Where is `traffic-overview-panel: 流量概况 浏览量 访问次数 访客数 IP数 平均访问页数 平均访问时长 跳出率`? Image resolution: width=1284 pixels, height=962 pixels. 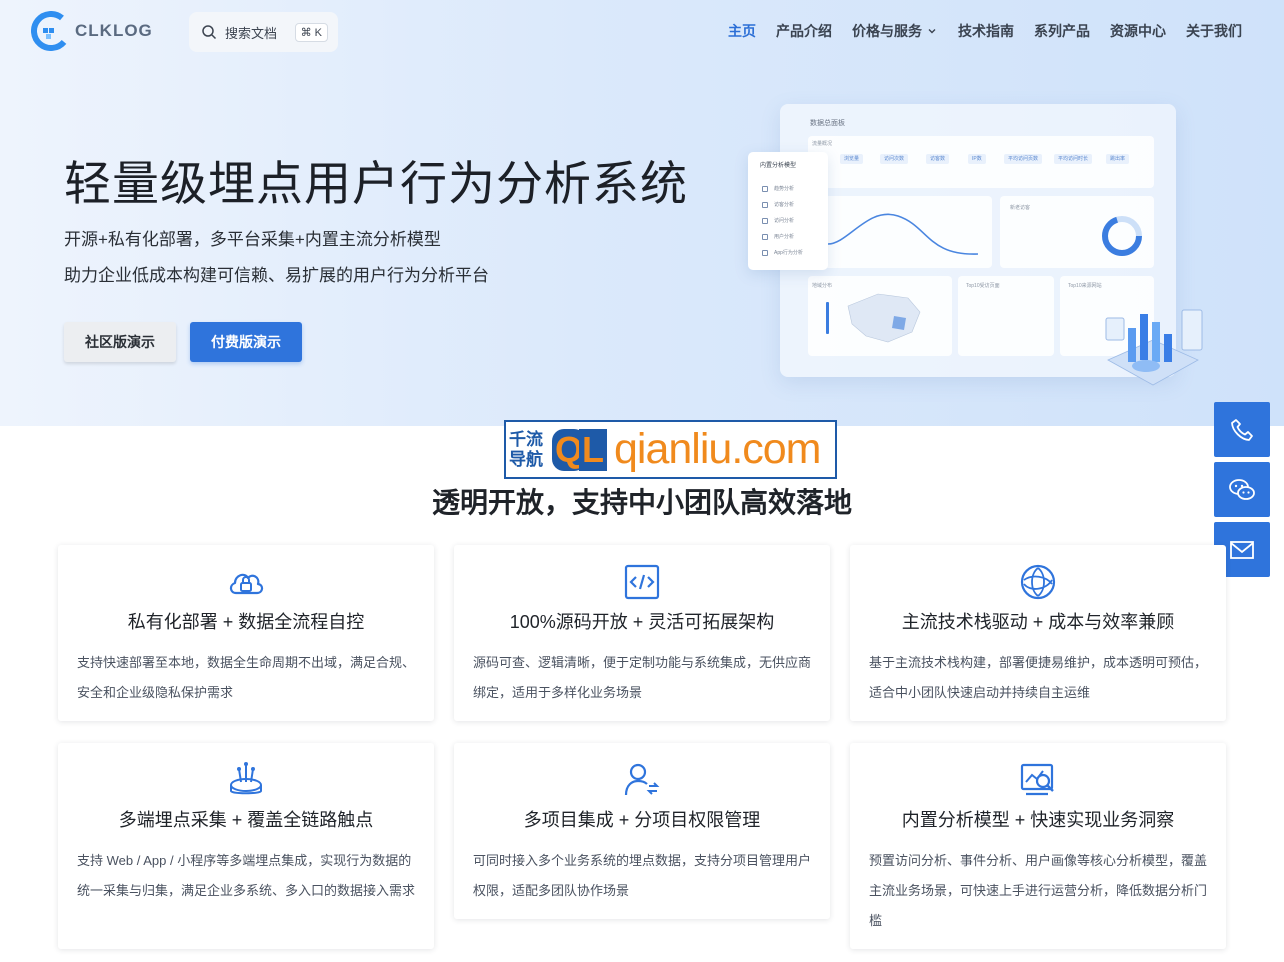
traffic-overview-panel: 流量概况 浏览量 访问次数 访客数 IP数 平均访问页数 平均访问时长 跳出率 is located at coordinates (981, 162).